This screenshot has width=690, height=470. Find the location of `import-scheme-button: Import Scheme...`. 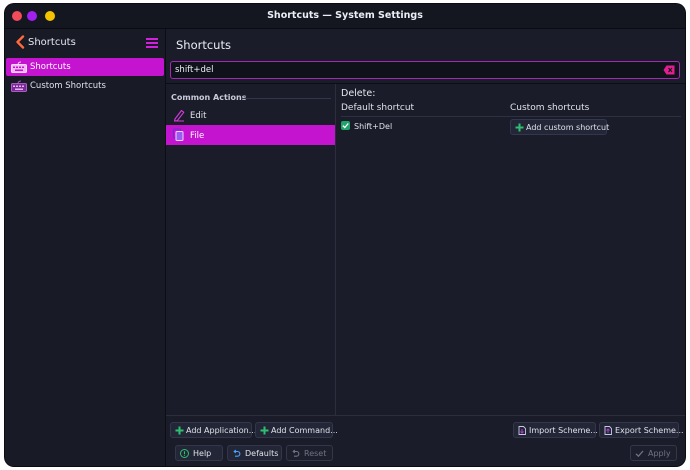

import-scheme-button: Import Scheme... is located at coordinates (555, 430).